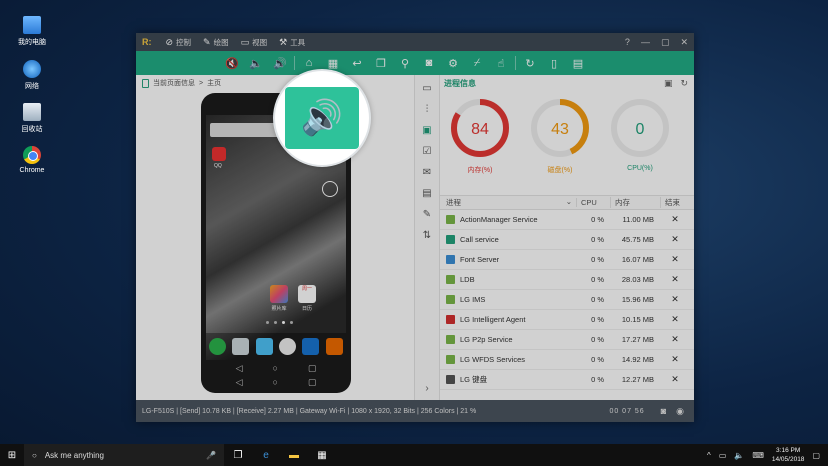  What do you see at coordinates (288, 346) in the screenshot?
I see `app-drawer-icon` at bounding box center [288, 346].